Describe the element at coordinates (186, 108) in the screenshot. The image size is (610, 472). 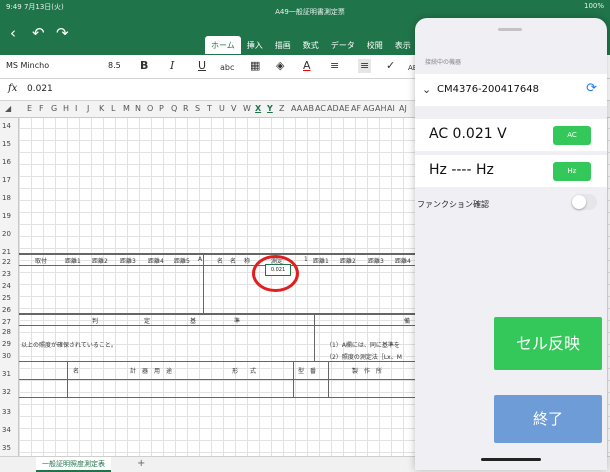
I see `column-header-cell: R` at that location.